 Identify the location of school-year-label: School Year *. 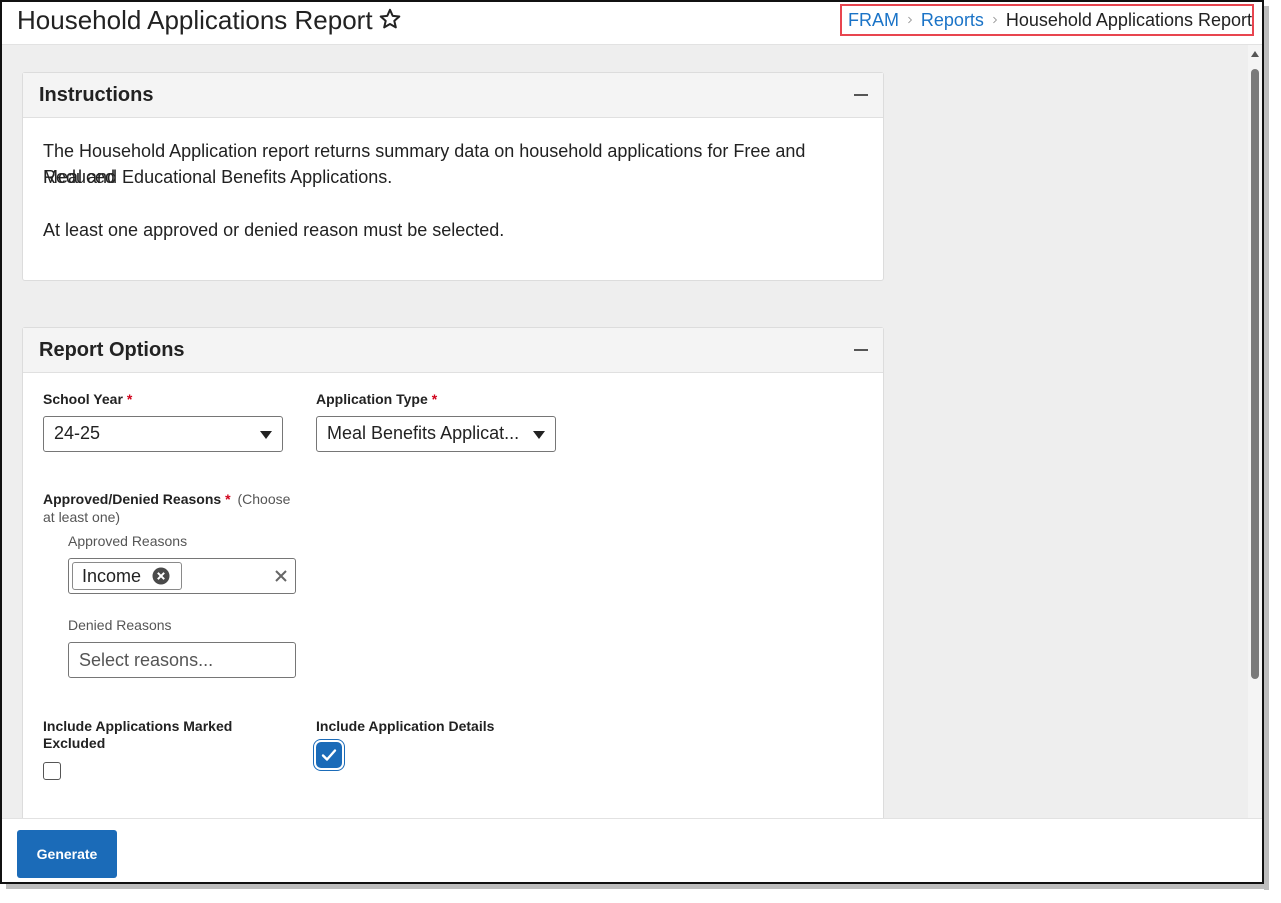
(88, 399).